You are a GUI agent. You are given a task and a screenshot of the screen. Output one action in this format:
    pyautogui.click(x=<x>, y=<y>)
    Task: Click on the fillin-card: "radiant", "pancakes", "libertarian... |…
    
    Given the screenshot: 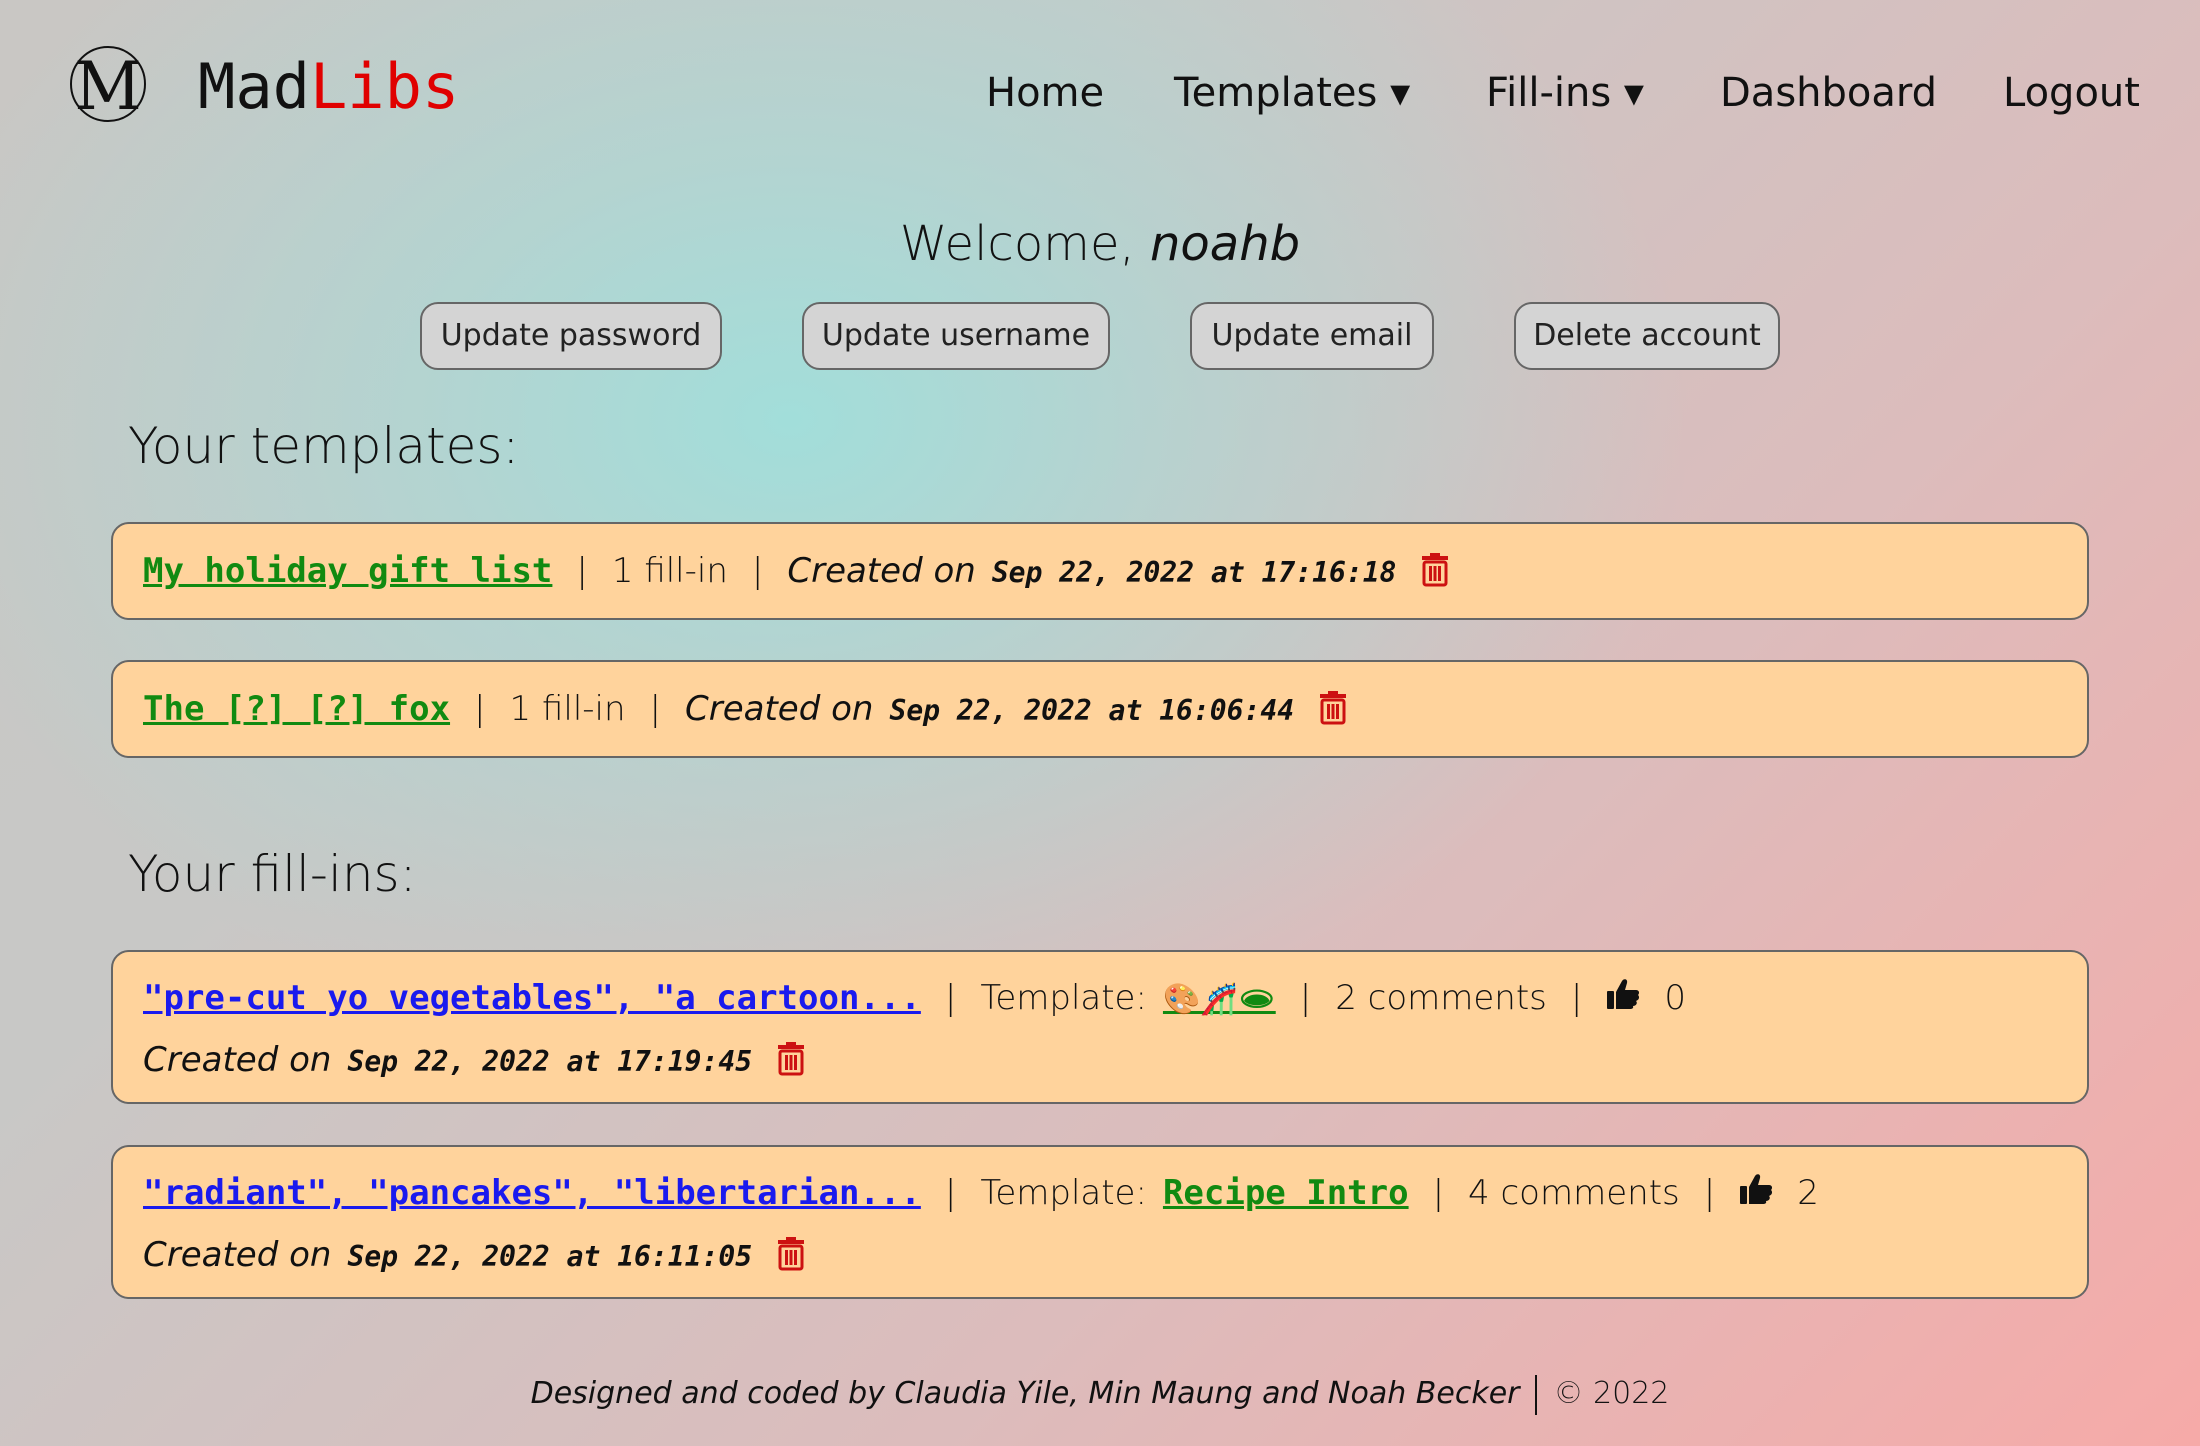 What is the action you would take?
    pyautogui.click(x=1100, y=1222)
    